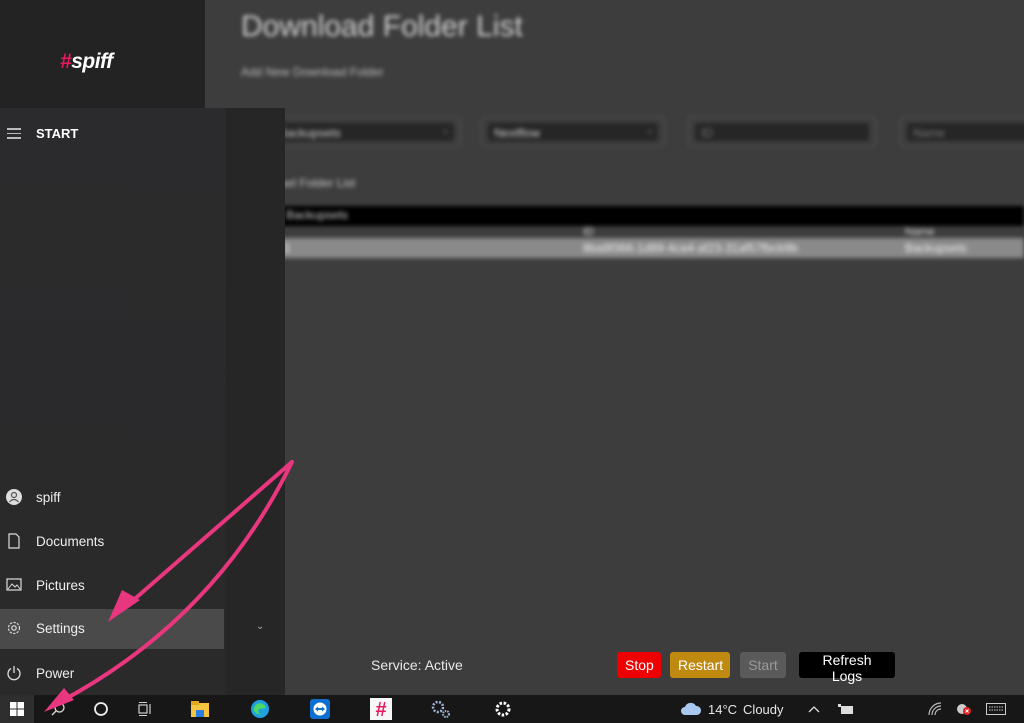 This screenshot has height=723, width=1024. I want to click on start-menu-tiles-area, so click(255, 401).